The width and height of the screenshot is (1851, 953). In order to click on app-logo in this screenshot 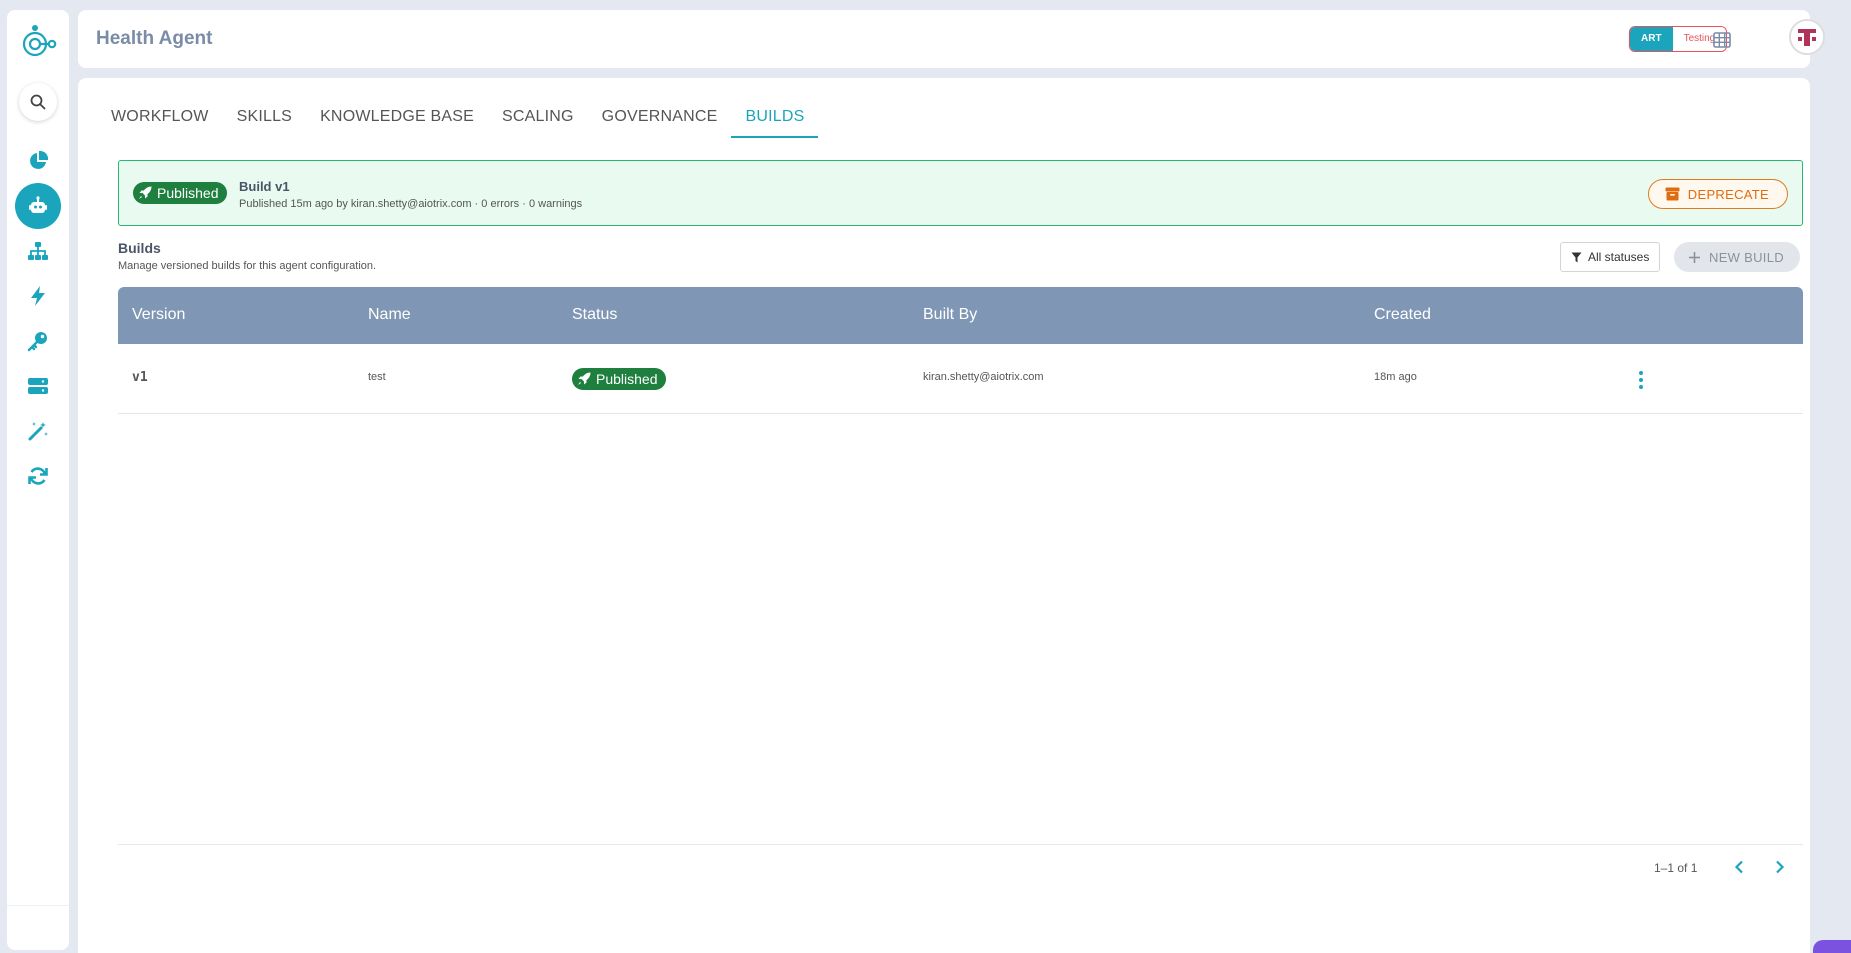, I will do `click(38, 42)`.